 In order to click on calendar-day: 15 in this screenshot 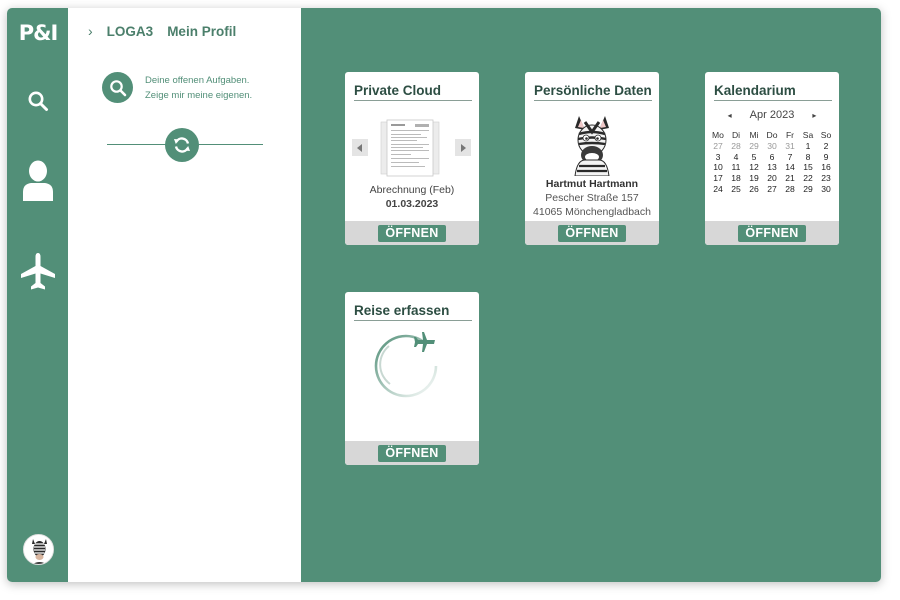, I will do `click(808, 167)`.